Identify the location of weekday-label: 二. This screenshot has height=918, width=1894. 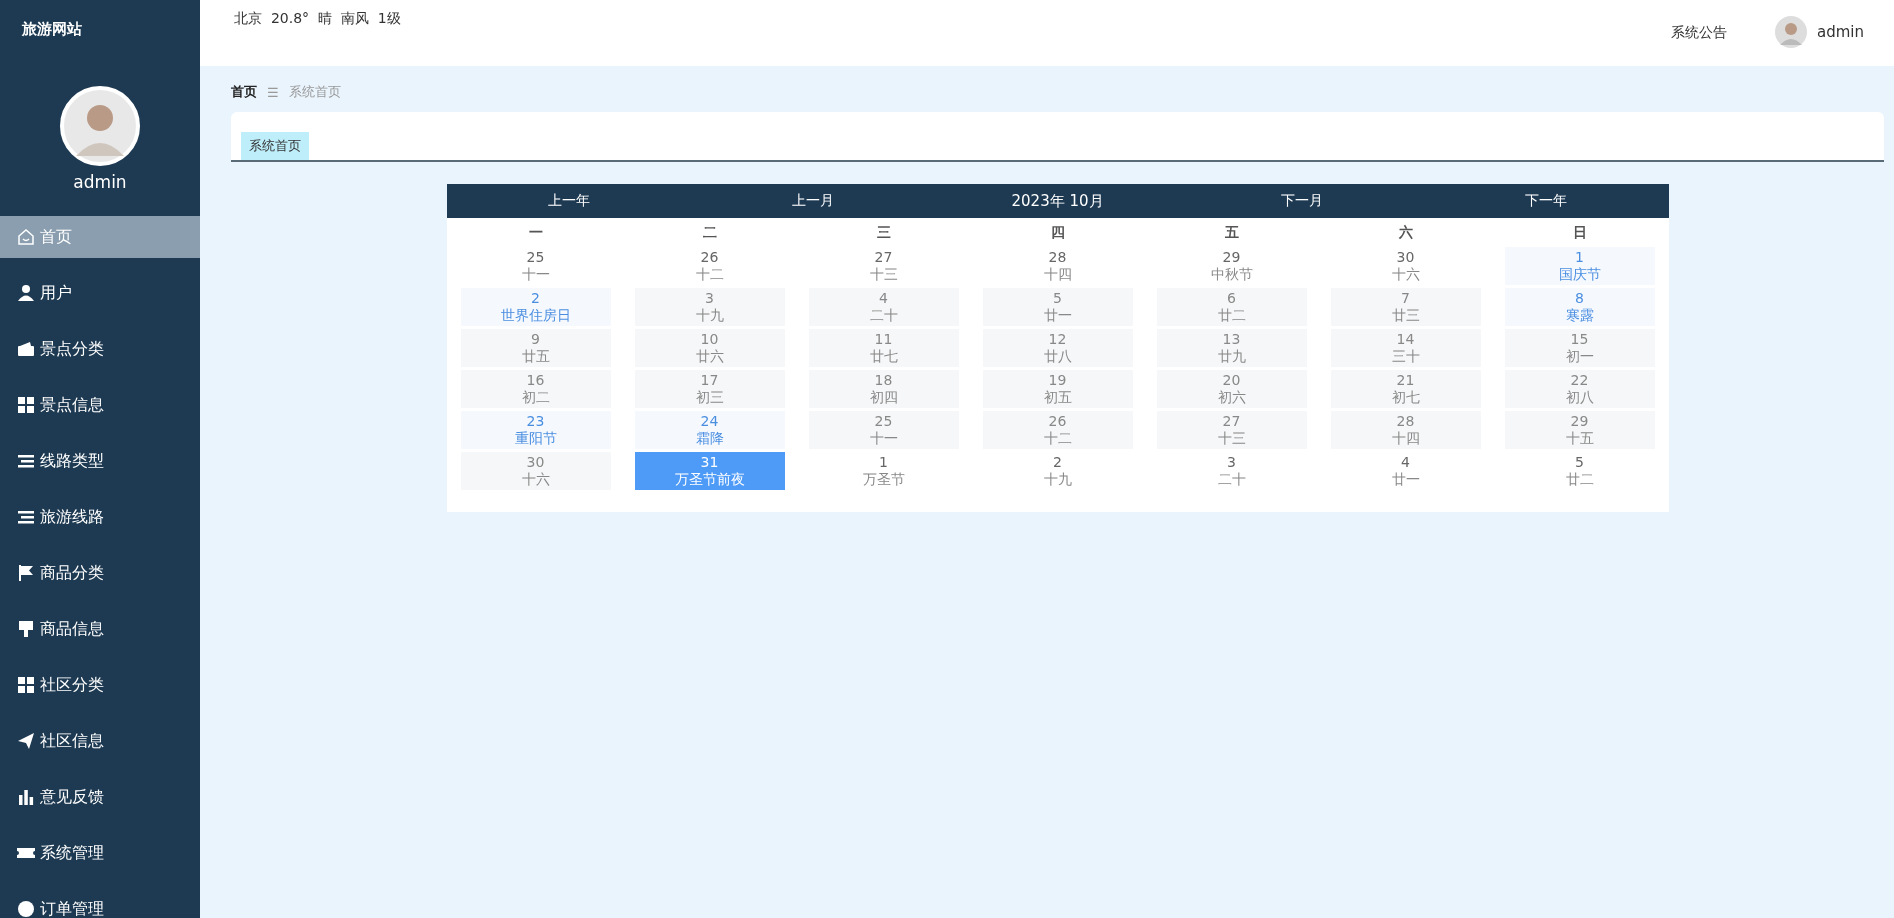
(709, 232).